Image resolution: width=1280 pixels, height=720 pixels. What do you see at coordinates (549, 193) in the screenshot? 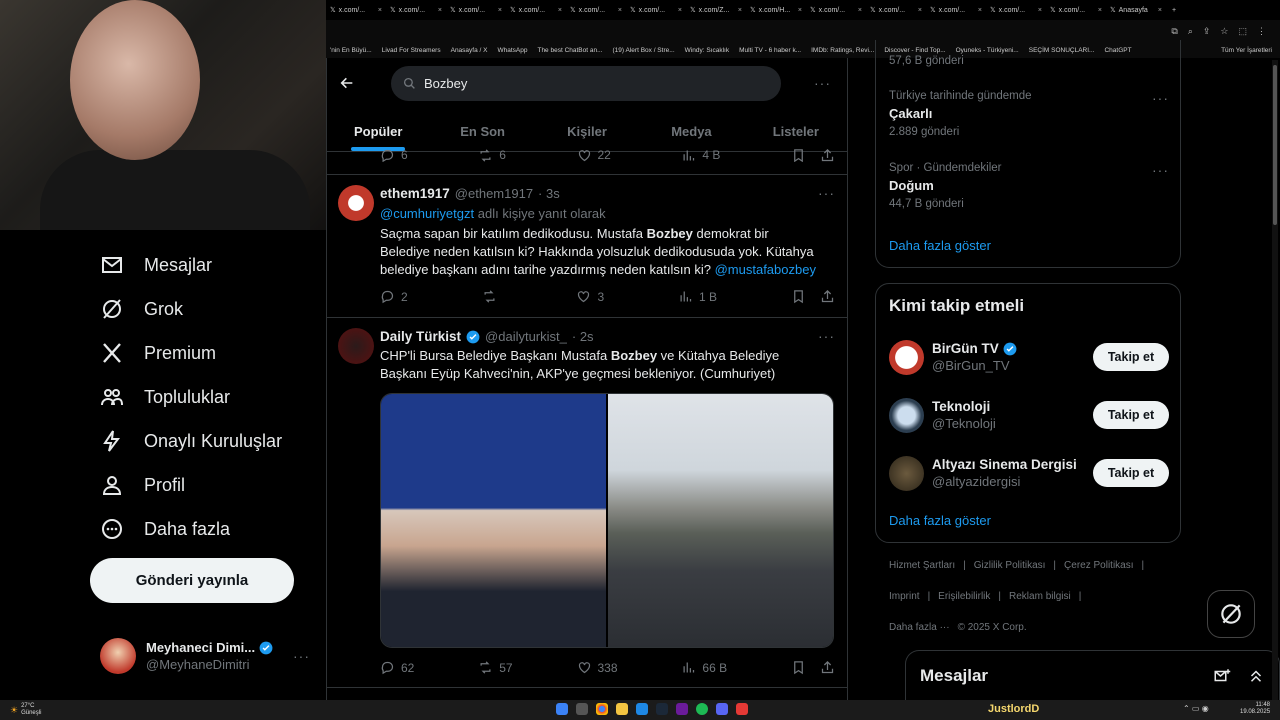
I see `tweet-timestamp: · 3s` at bounding box center [549, 193].